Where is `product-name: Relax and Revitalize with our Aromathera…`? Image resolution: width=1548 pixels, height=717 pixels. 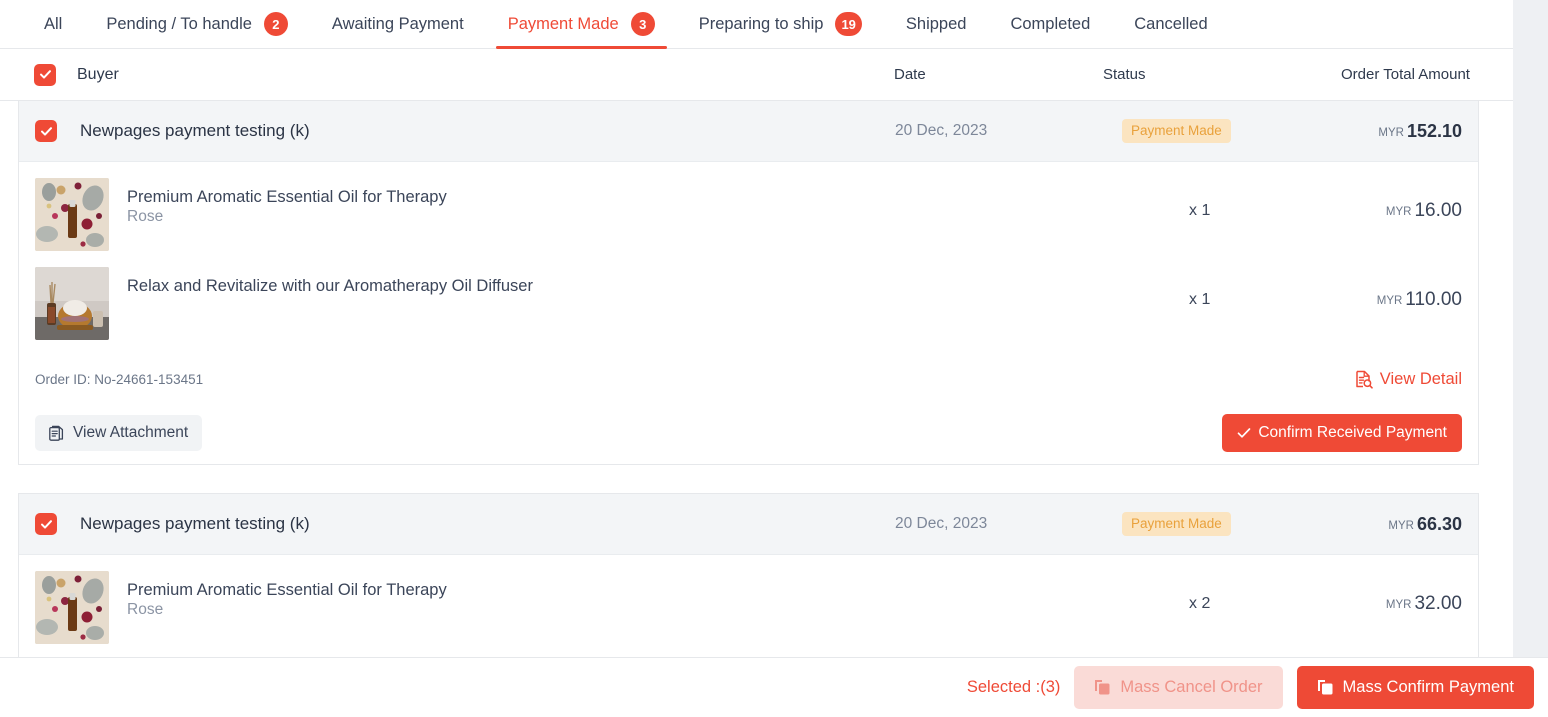
product-name: Relax and Revitalize with our Aromathera… is located at coordinates (330, 286).